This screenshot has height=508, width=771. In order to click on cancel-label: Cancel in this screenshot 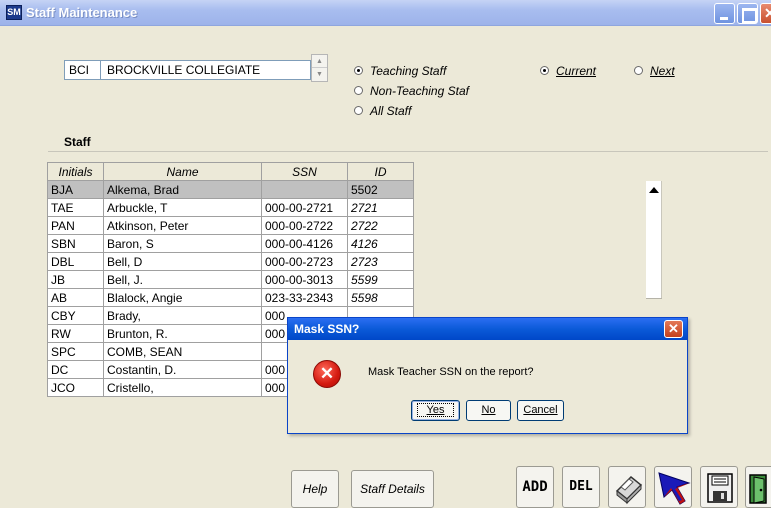, I will do `click(540, 410)`.